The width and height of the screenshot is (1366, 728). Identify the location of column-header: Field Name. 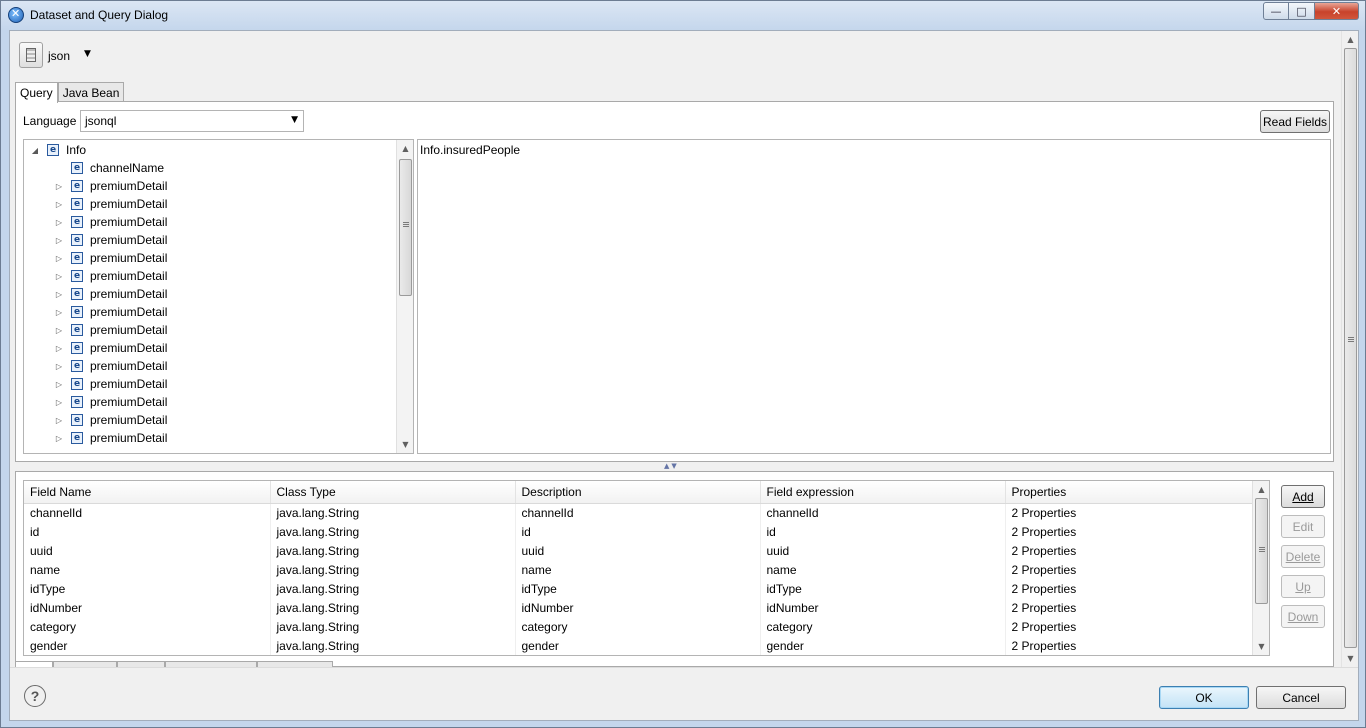
(147, 492).